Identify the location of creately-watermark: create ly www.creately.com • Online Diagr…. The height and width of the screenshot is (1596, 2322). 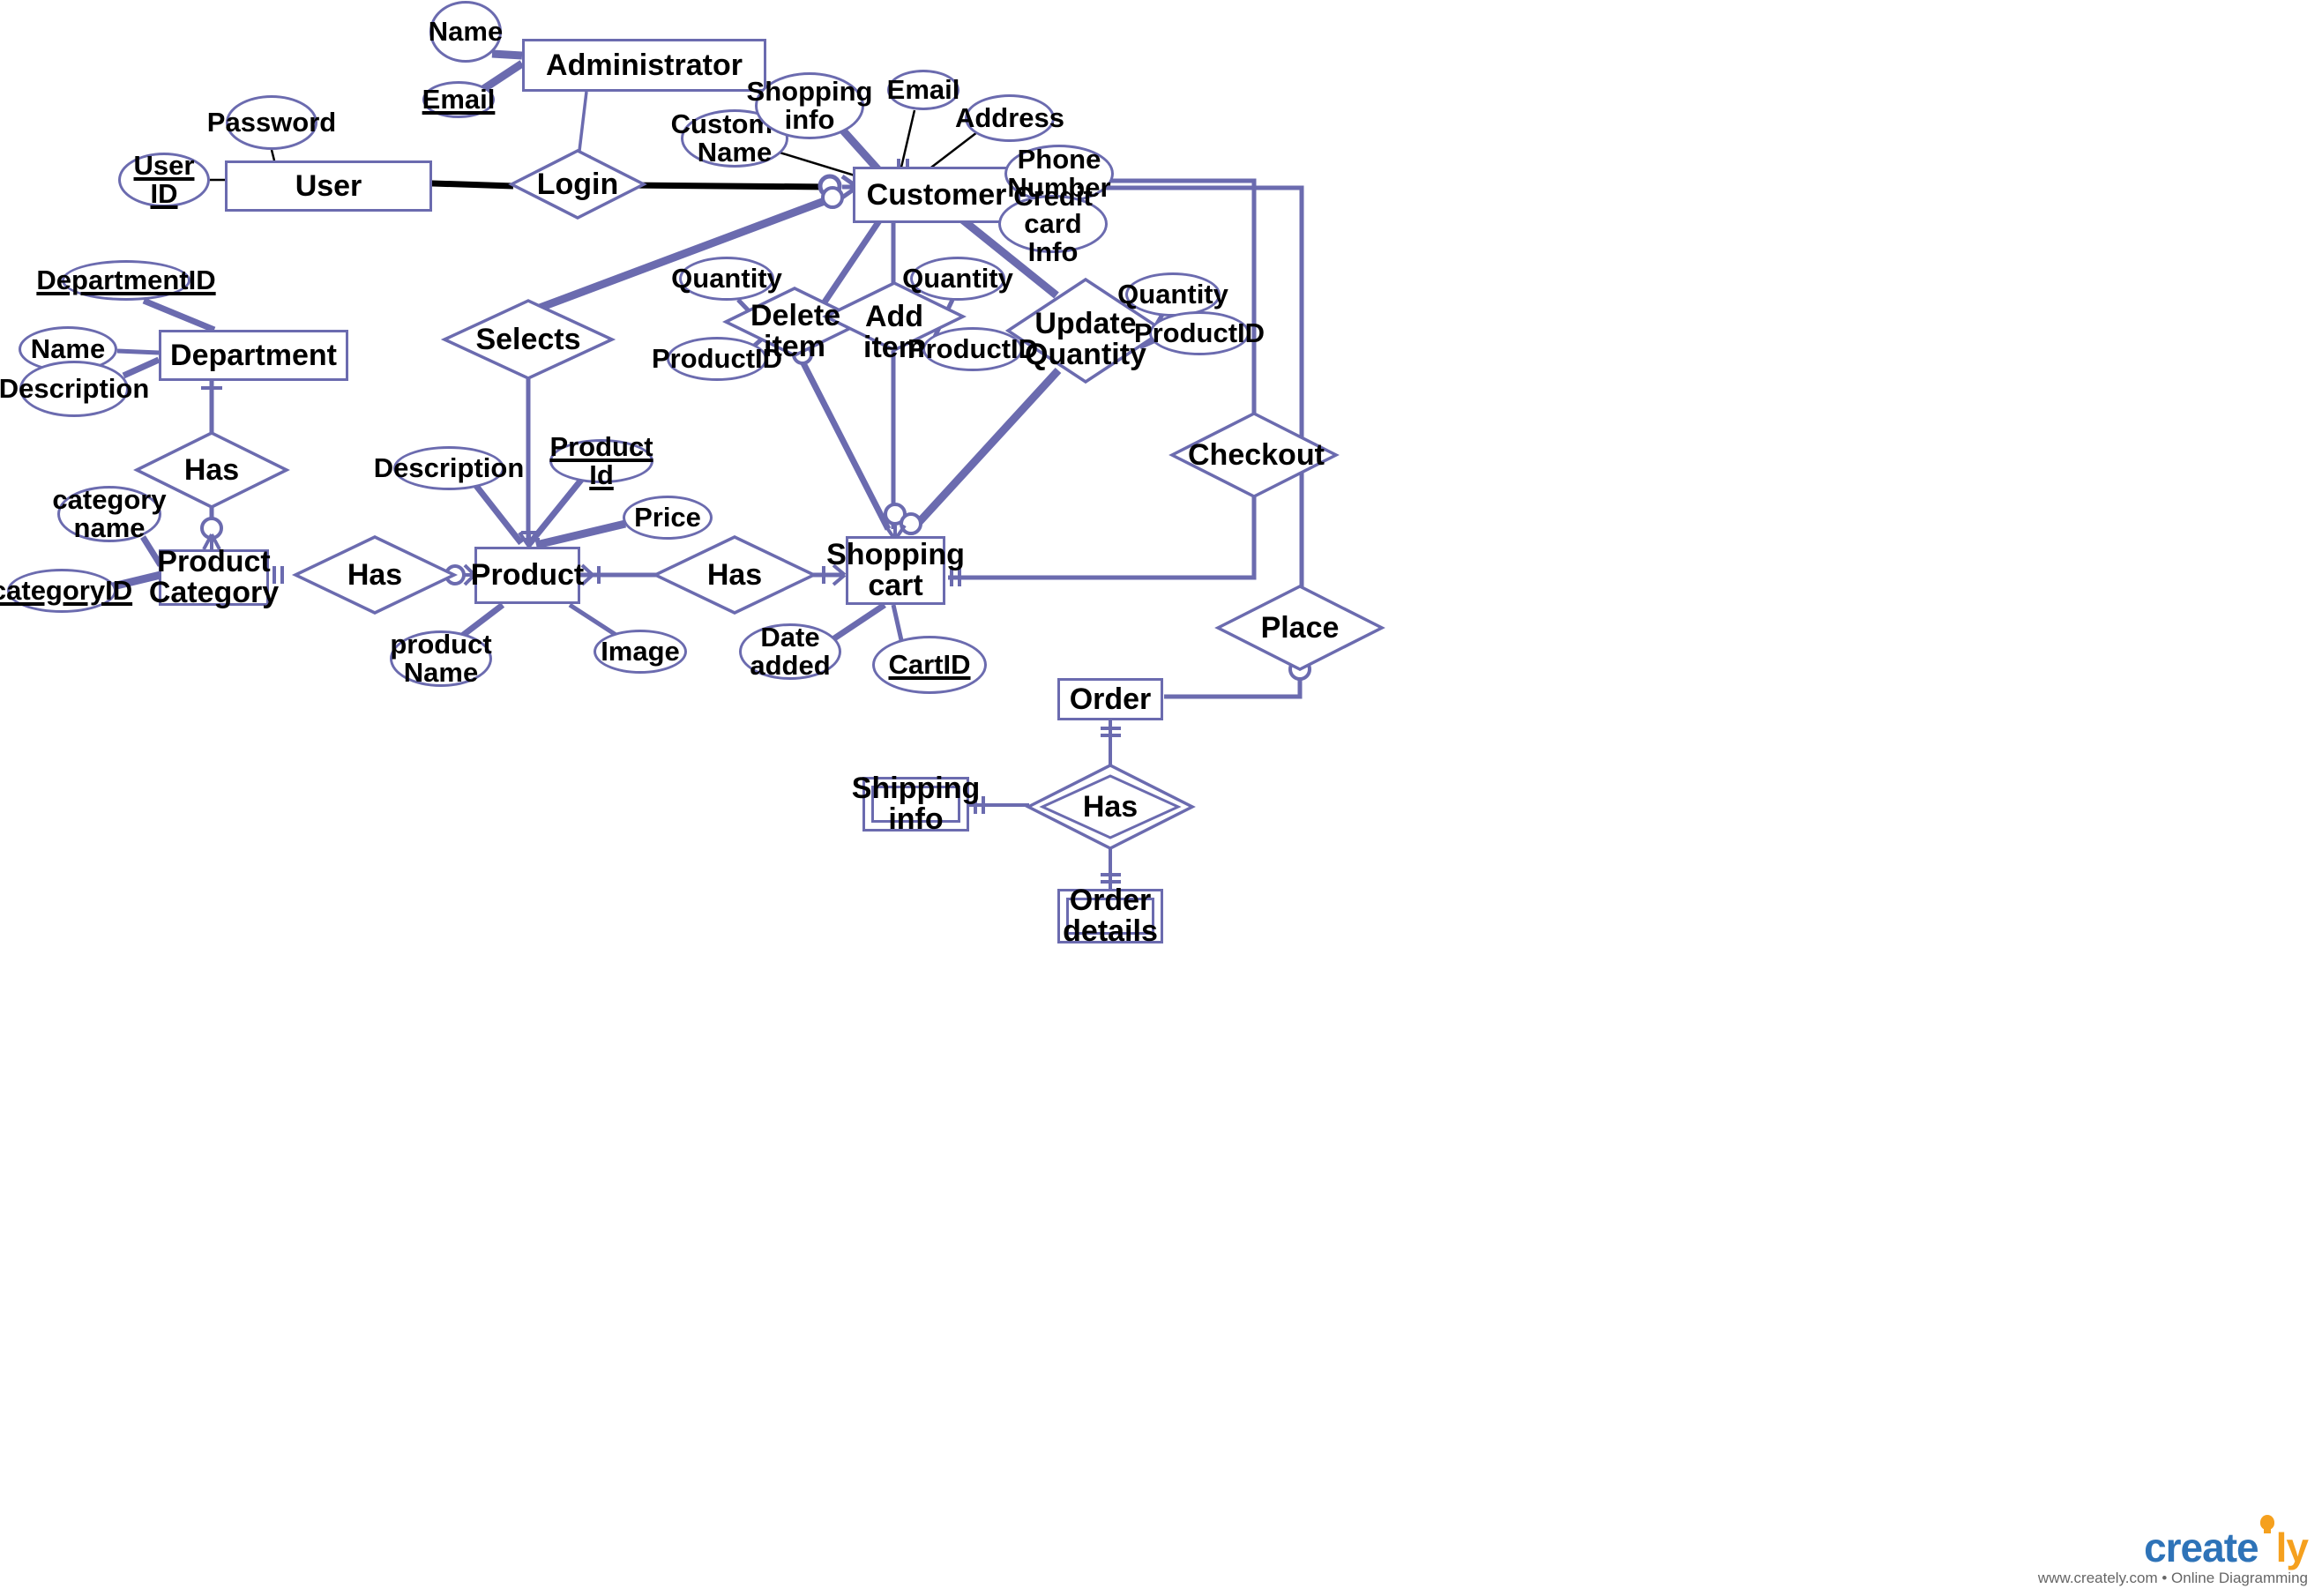
(2173, 1551).